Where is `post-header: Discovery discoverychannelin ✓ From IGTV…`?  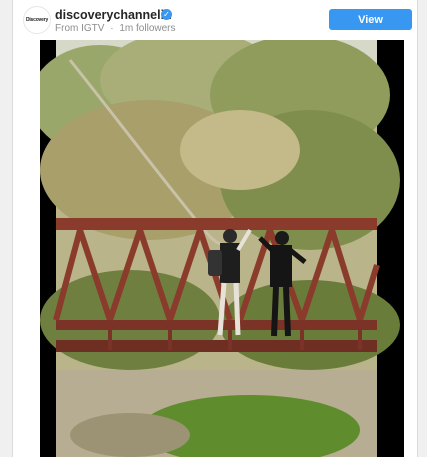 post-header: Discovery discoverychannelin ✓ From IGTV… is located at coordinates (215, 23).